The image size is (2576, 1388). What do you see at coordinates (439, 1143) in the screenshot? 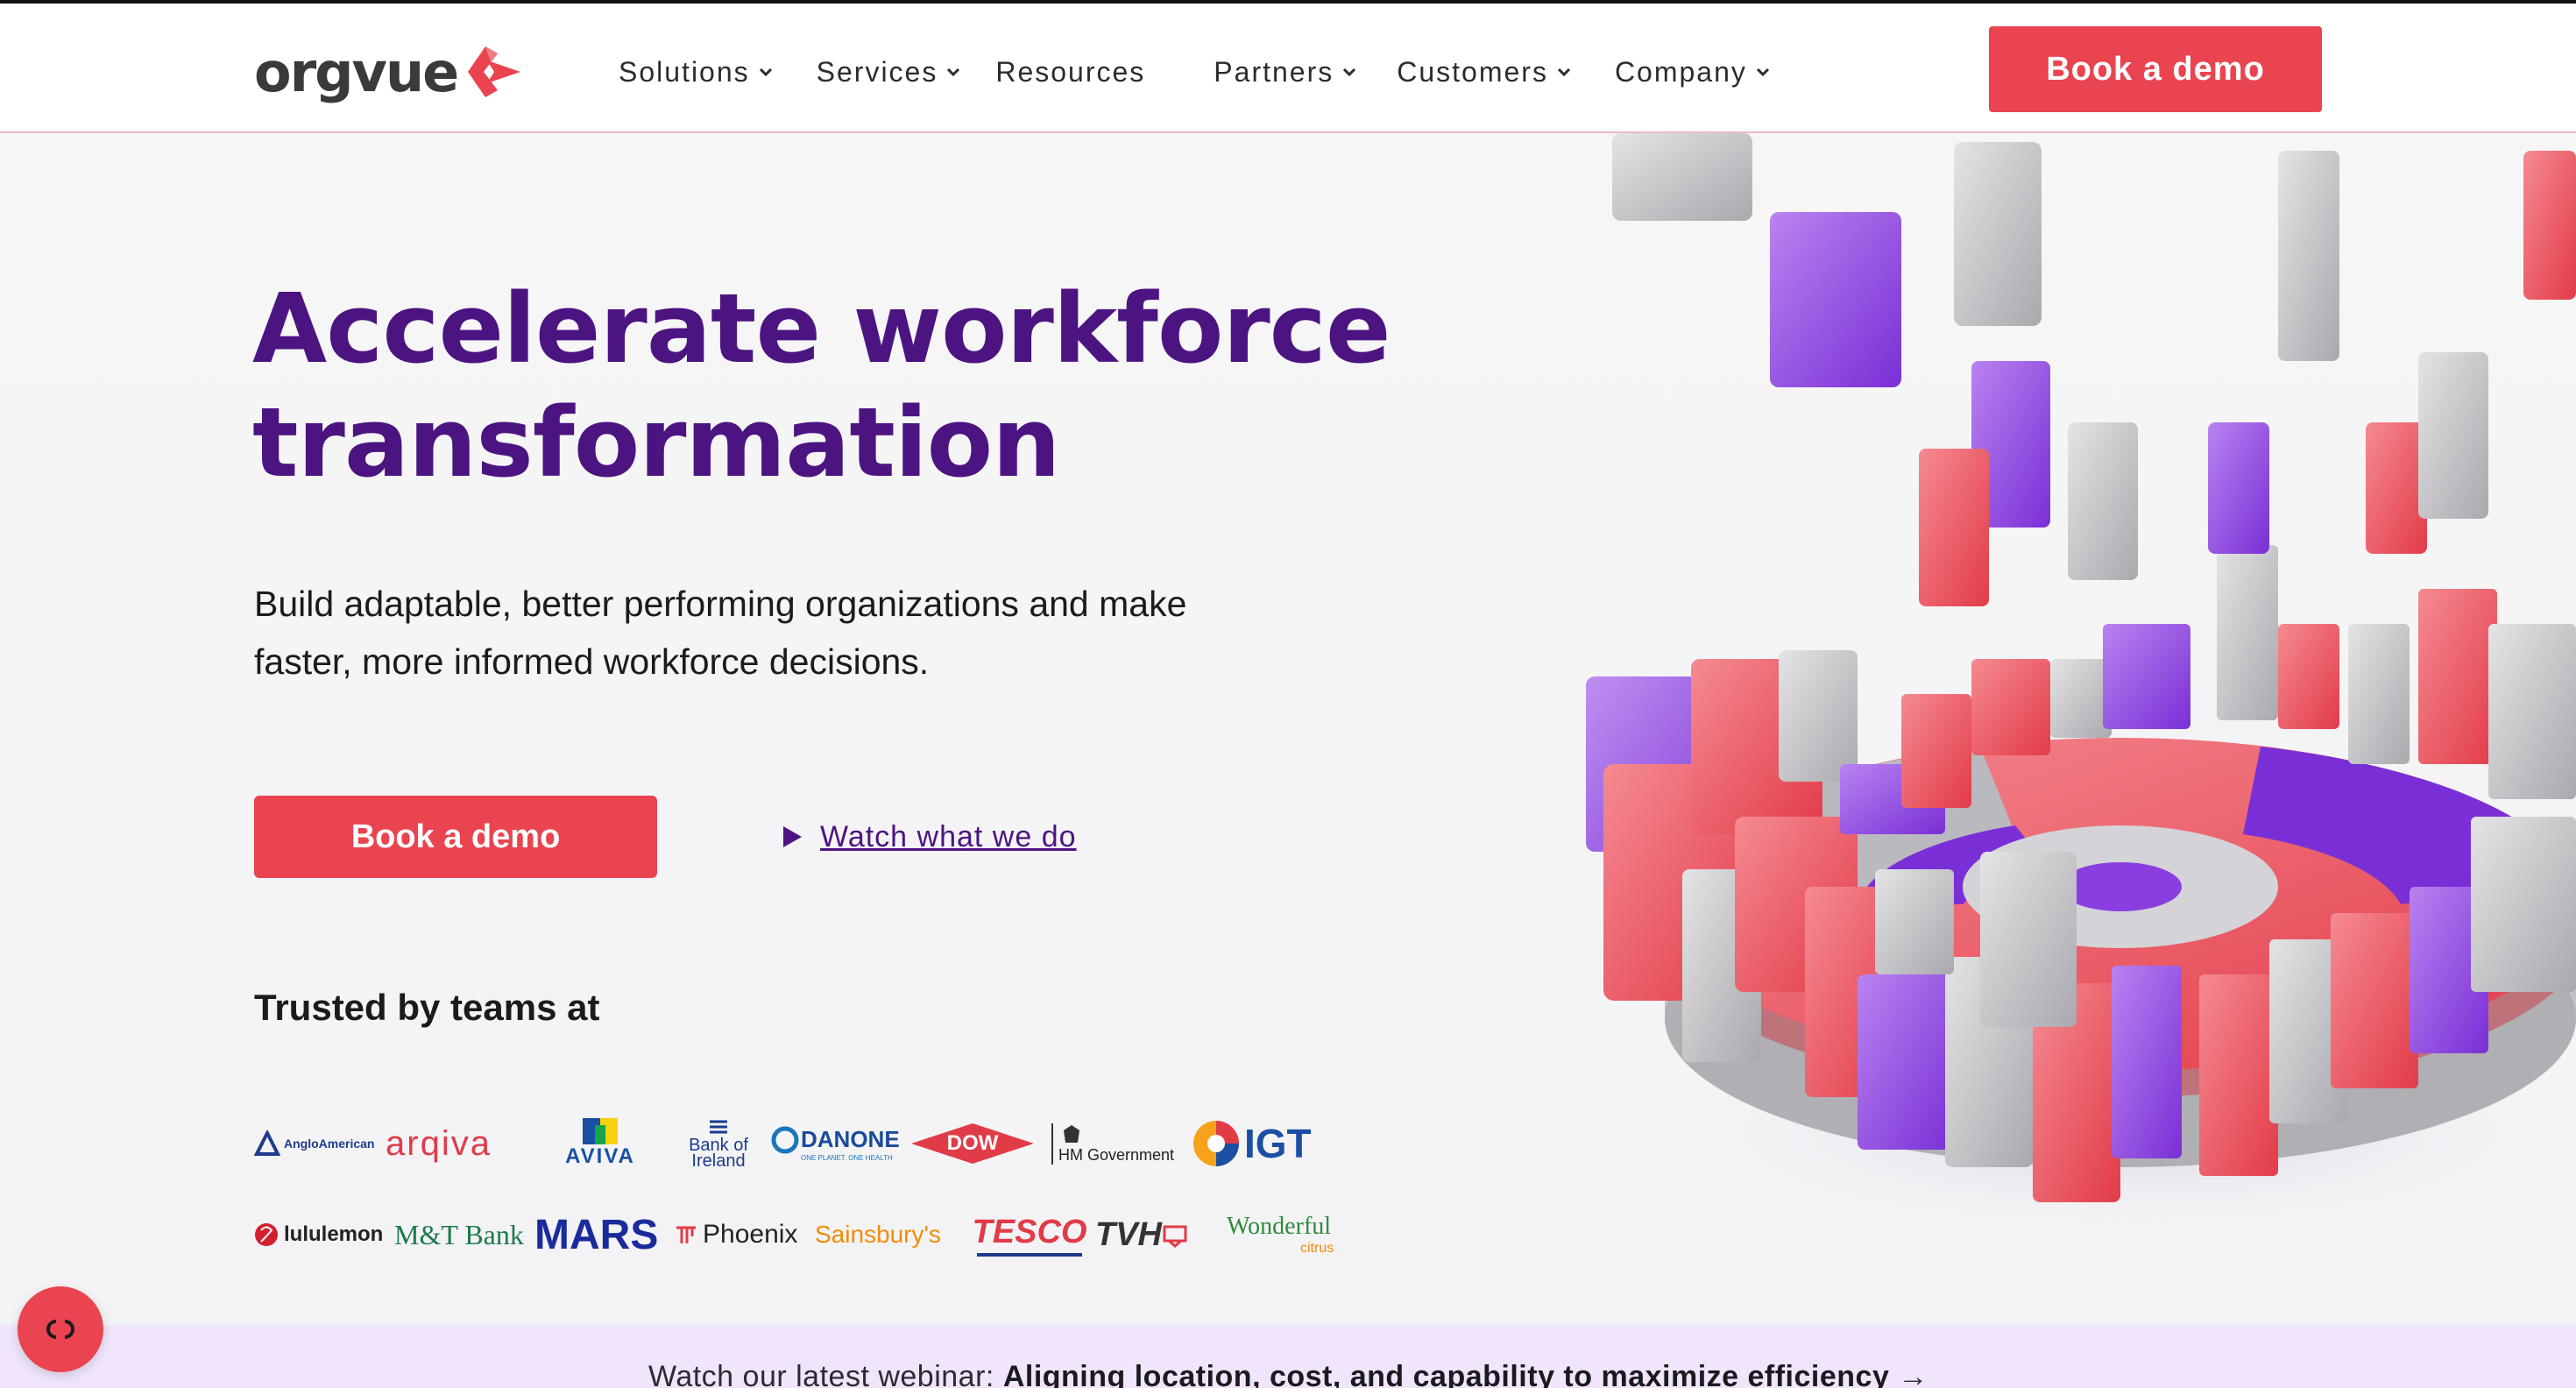
I see `customer-logo: arqiva` at bounding box center [439, 1143].